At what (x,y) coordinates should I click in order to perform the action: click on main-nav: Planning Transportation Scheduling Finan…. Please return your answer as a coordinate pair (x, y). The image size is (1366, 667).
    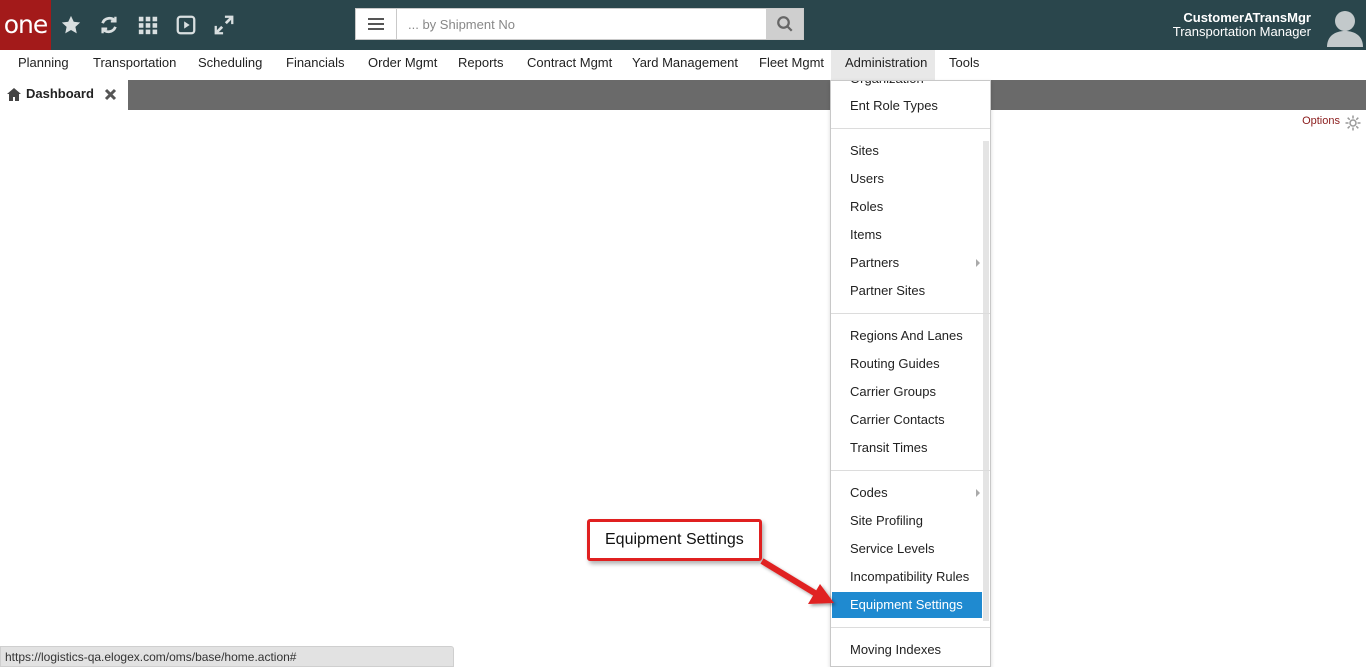
    Looking at the image, I should click on (683, 65).